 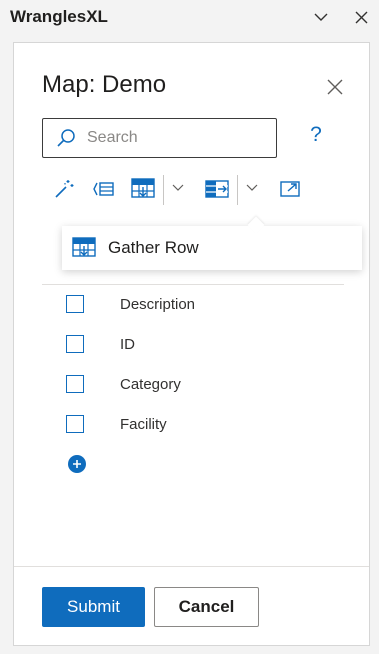 I want to click on cancel-button: Cancel, so click(x=206, y=607).